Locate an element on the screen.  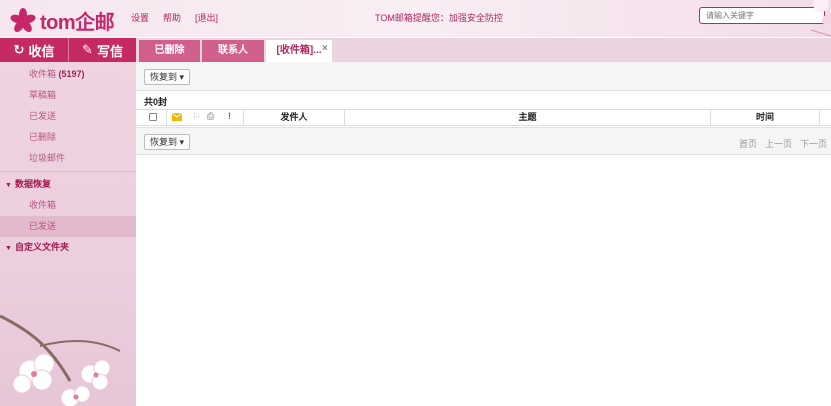
sidebar-group-custom-folders: ▼ 自定义文件夹 is located at coordinates (68, 247).